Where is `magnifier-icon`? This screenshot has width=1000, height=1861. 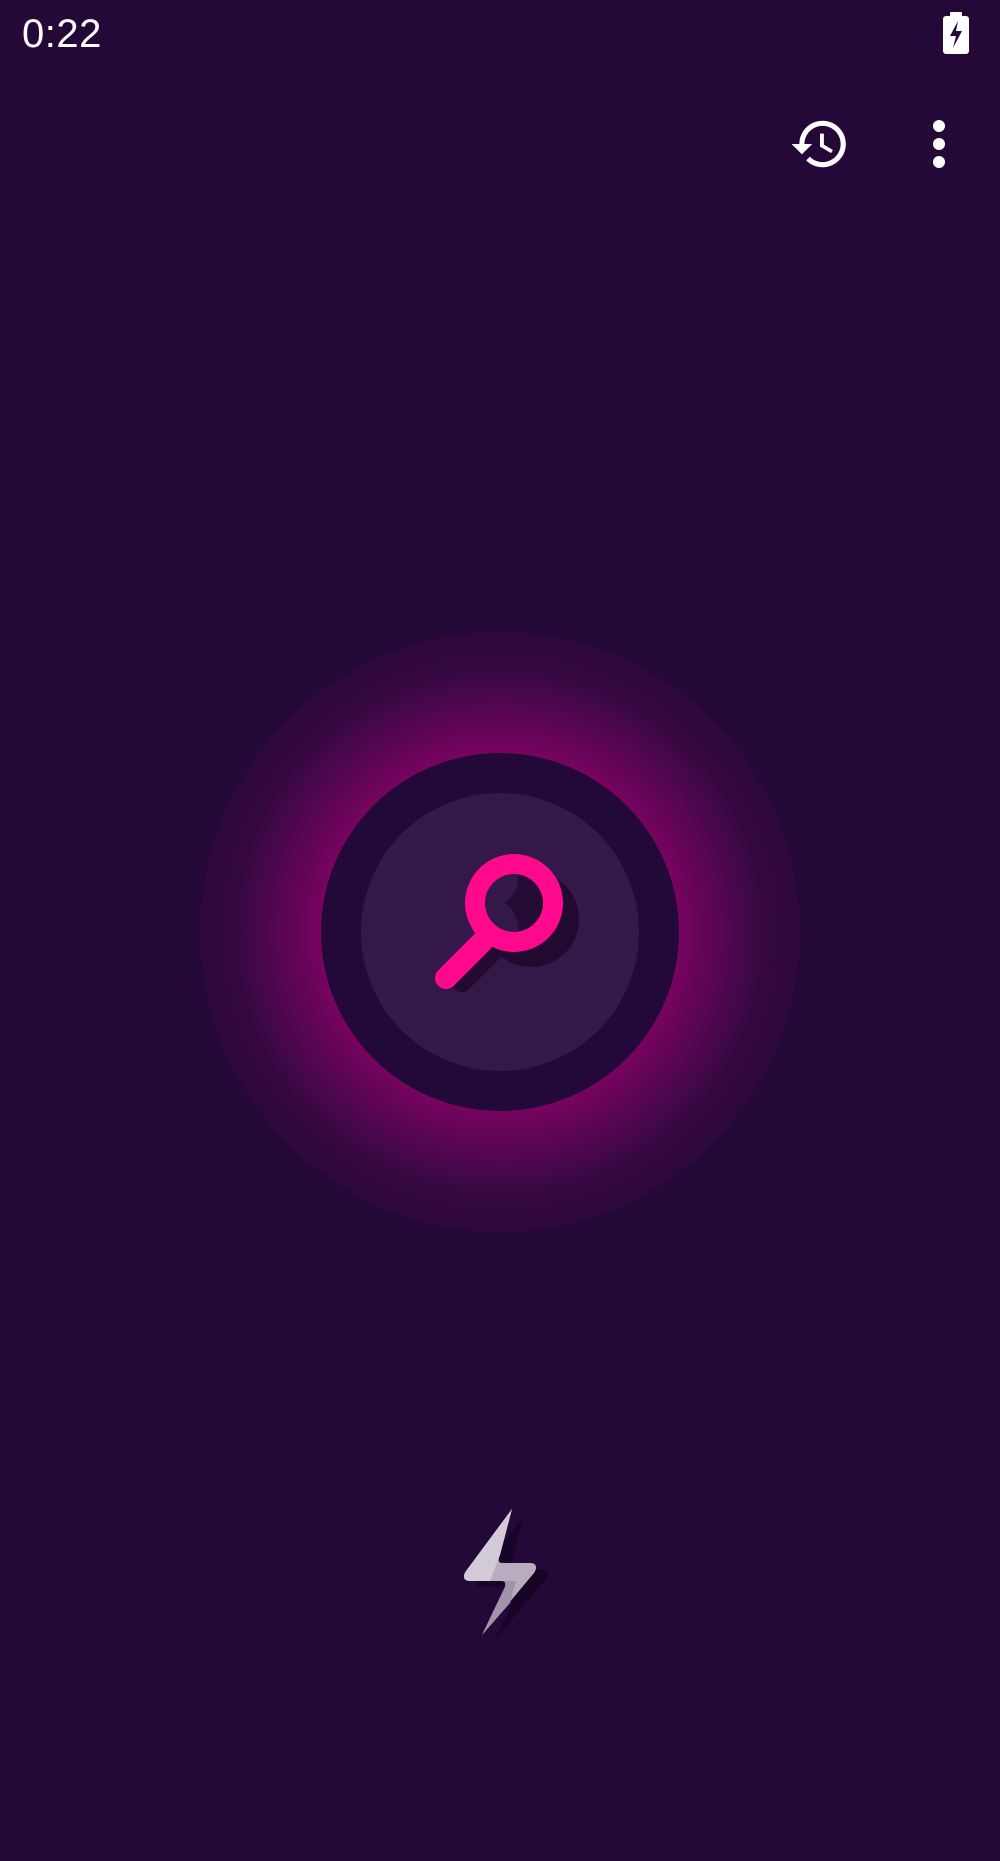
magnifier-icon is located at coordinates (507, 923).